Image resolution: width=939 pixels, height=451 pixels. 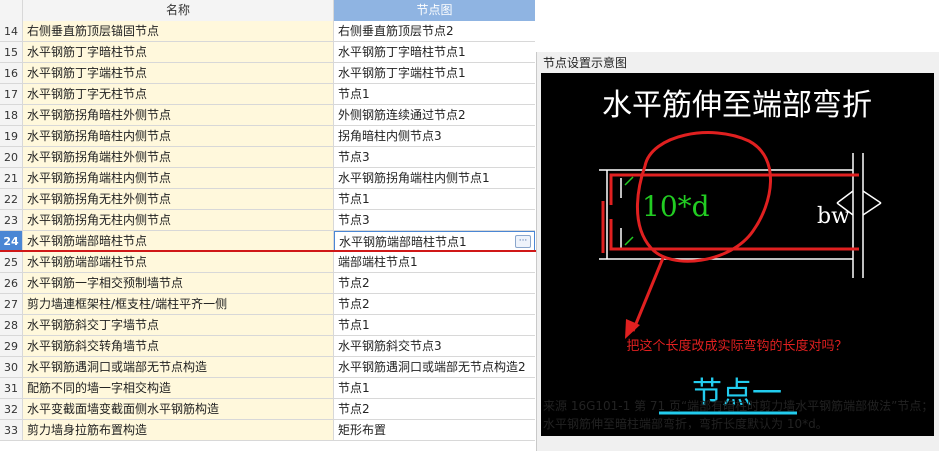 I want to click on row-number: 33, so click(x=11, y=430).